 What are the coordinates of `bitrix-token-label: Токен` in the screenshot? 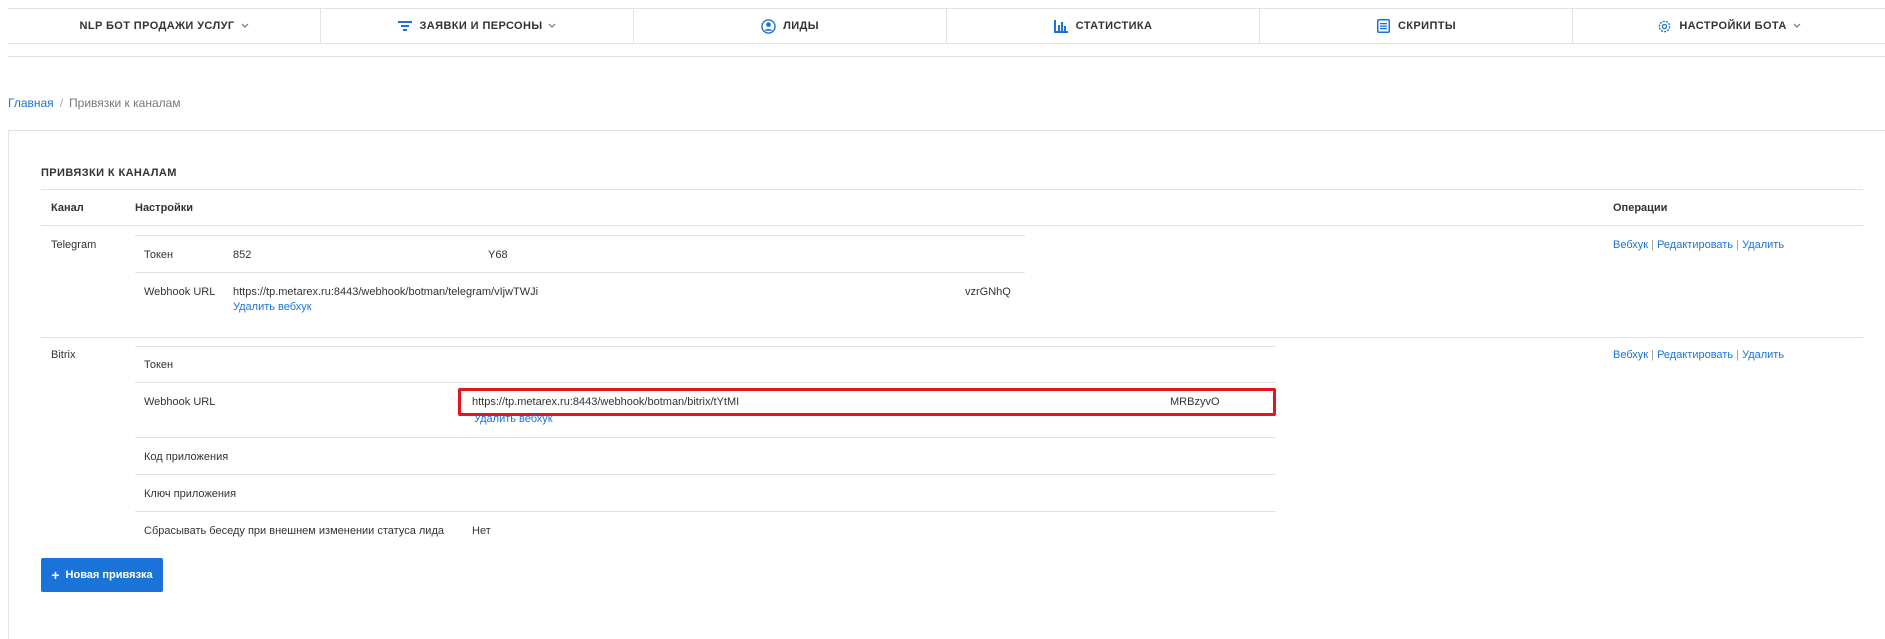 It's located at (159, 365).